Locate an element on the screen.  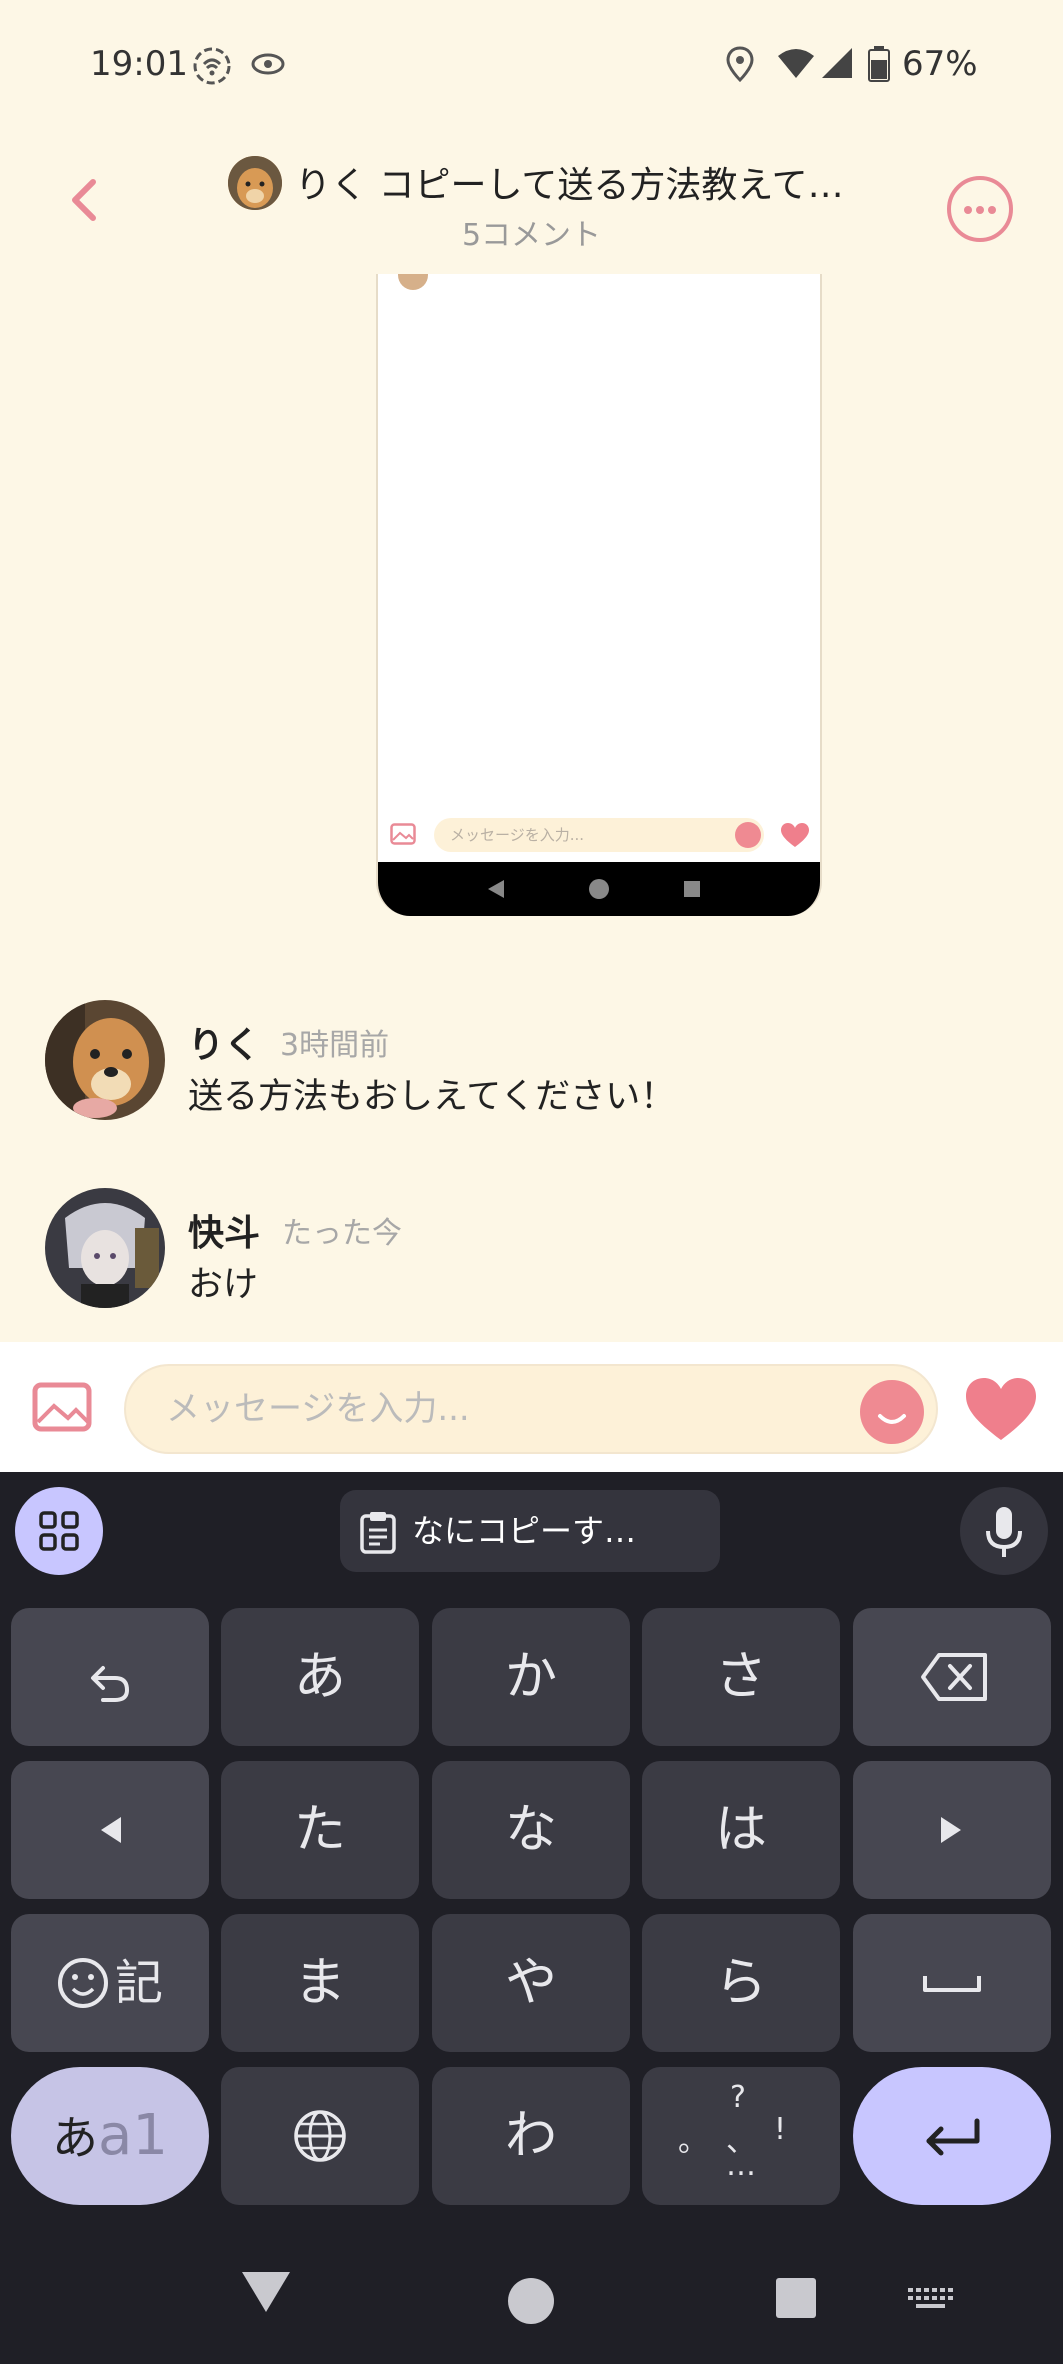
input-mode-key: あa1 is located at coordinates (110, 2136).